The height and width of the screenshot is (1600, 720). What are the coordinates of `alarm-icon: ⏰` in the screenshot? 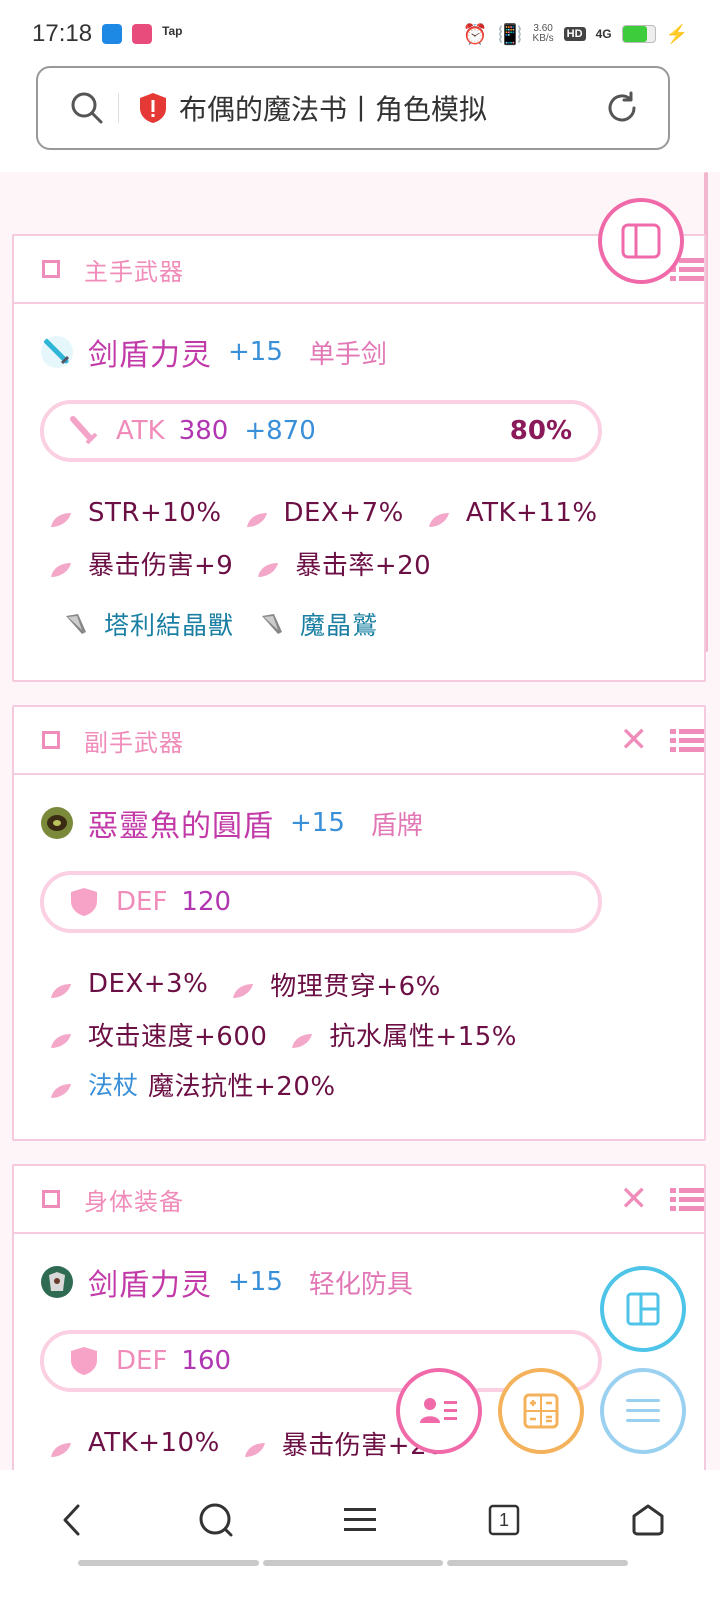 It's located at (475, 34).